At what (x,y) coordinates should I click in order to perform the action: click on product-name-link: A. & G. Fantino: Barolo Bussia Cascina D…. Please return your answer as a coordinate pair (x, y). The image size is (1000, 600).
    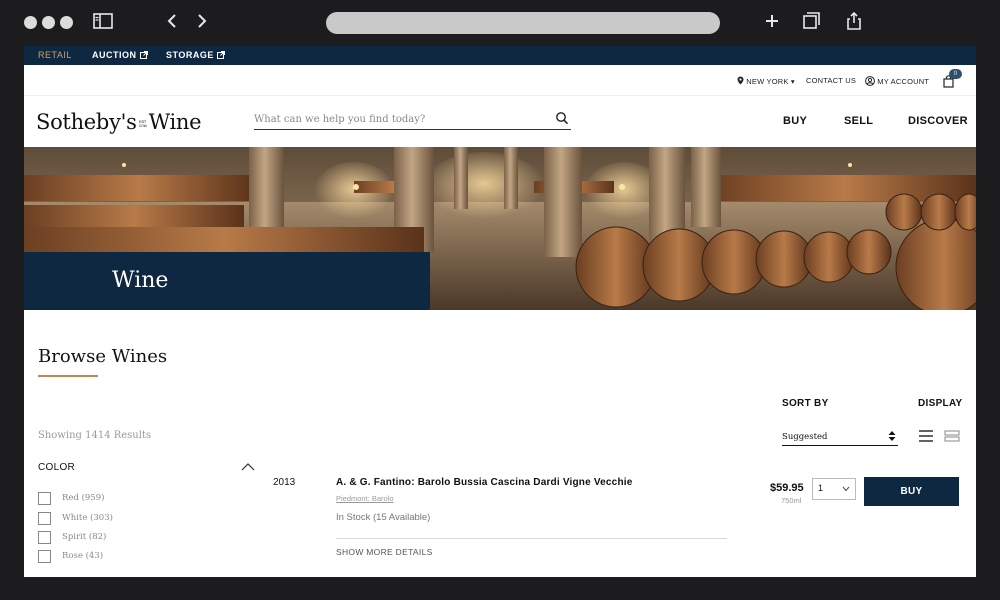
    Looking at the image, I should click on (484, 482).